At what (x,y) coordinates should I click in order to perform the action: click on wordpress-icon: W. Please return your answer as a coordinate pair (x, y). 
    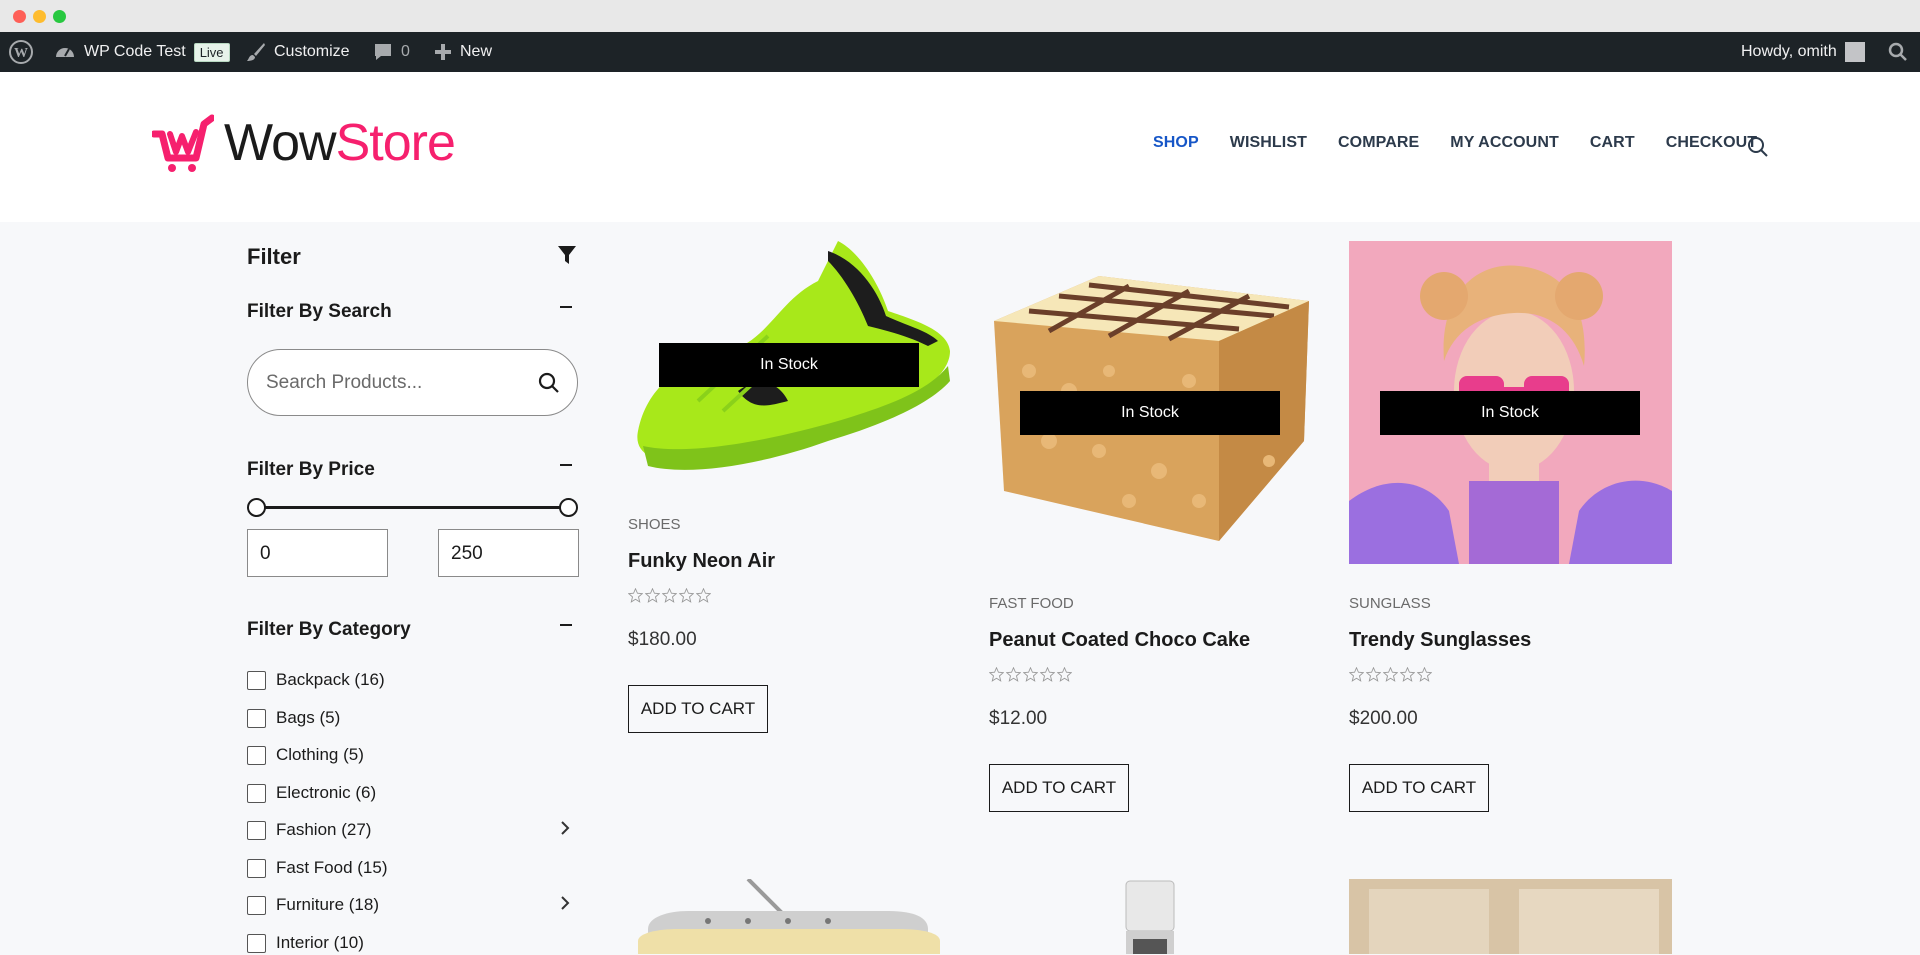
    Looking at the image, I should click on (21, 52).